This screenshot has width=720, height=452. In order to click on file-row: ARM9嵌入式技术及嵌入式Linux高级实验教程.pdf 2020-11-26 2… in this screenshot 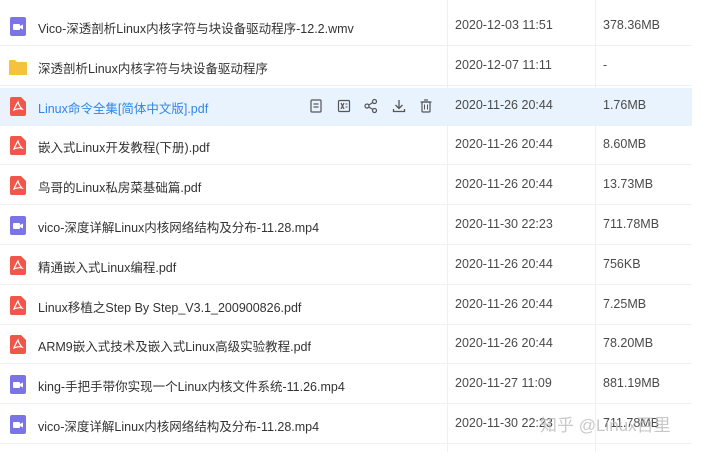, I will do `click(346, 345)`.